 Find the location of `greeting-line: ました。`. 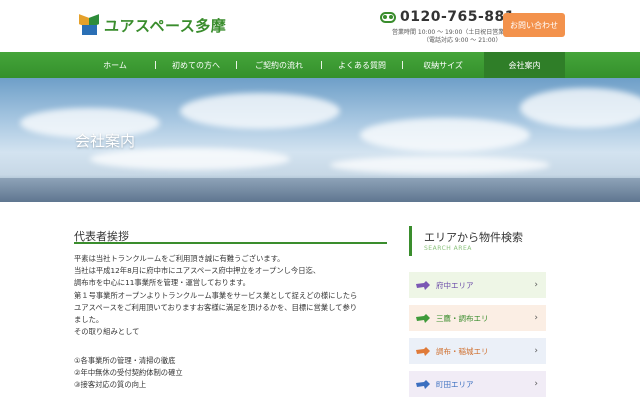

greeting-line: ました。 is located at coordinates (89, 320).